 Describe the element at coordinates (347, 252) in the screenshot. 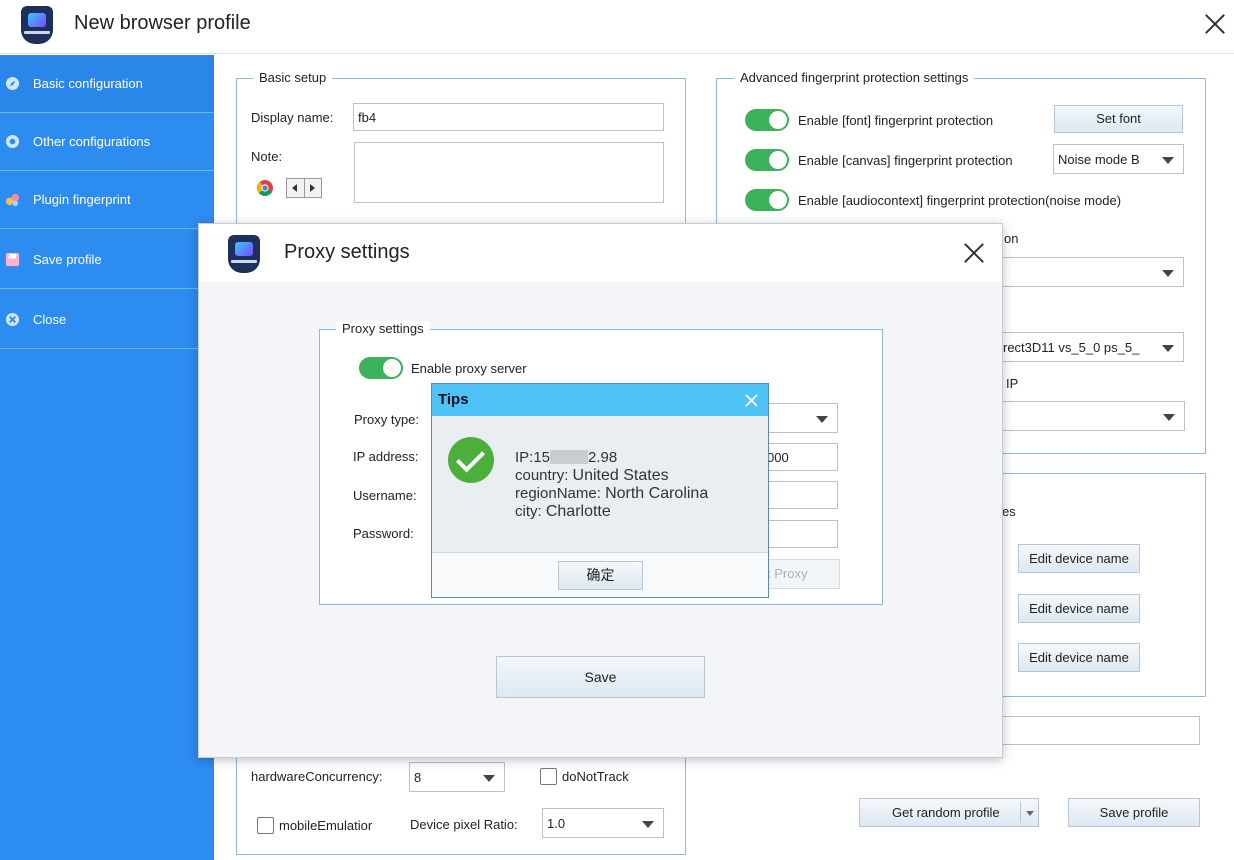

I see `proxy-dialog-title: Proxy settings` at that location.